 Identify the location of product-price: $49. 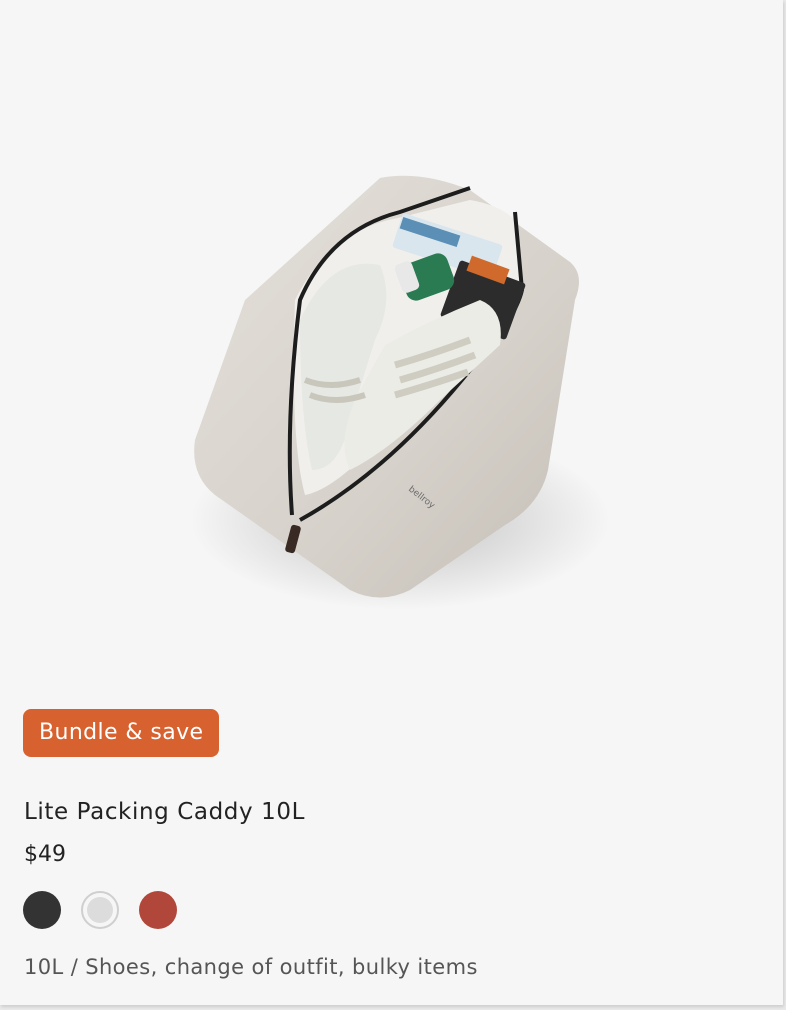
(45, 854).